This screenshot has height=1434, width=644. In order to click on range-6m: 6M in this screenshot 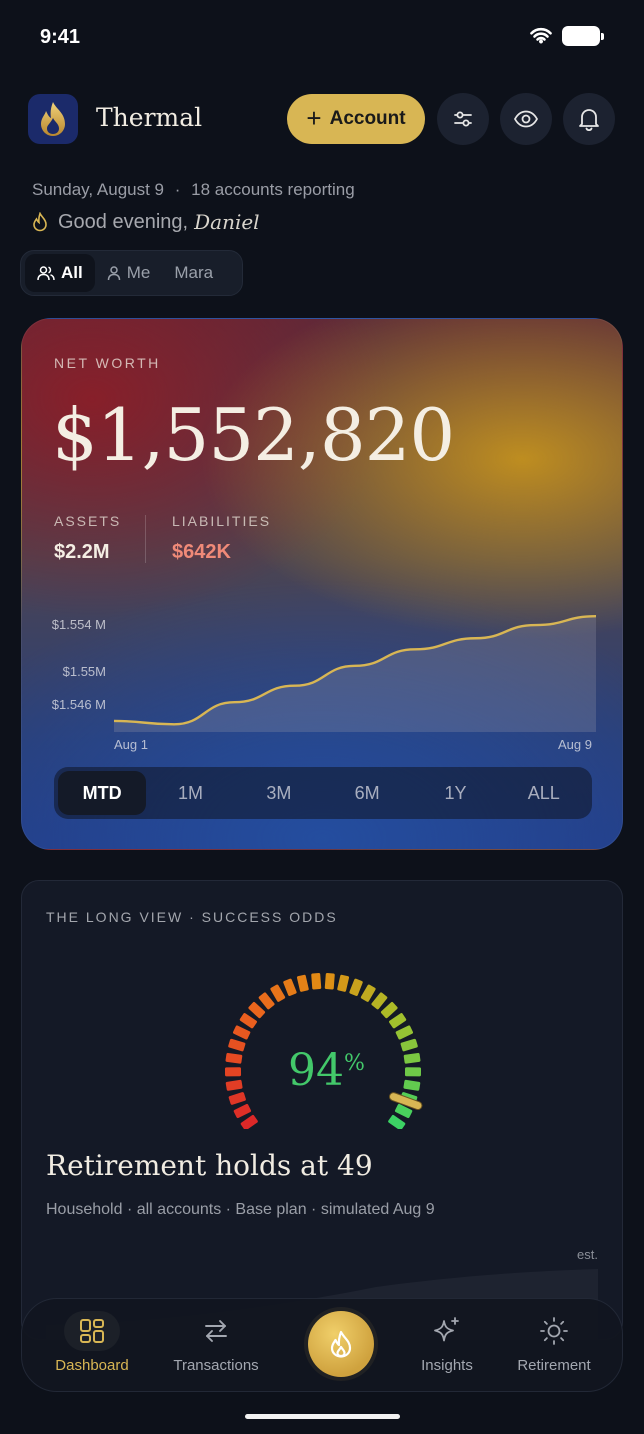, I will do `click(367, 793)`.